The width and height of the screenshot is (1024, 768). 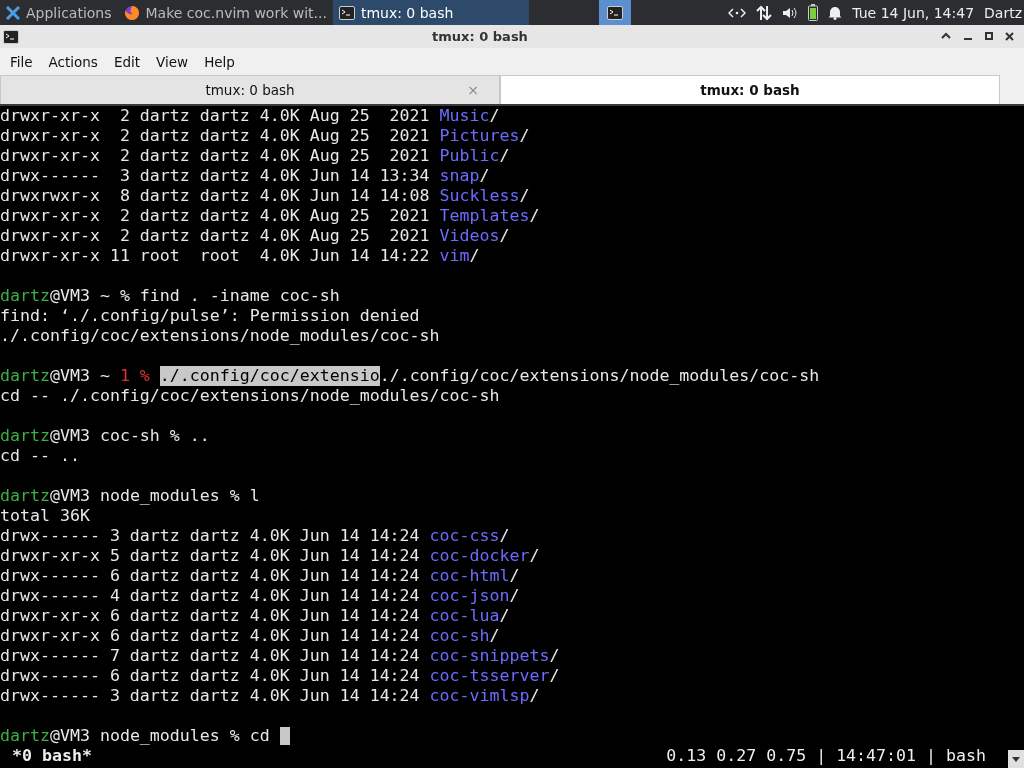 I want to click on app-menu-icon, so click(x=13, y=12).